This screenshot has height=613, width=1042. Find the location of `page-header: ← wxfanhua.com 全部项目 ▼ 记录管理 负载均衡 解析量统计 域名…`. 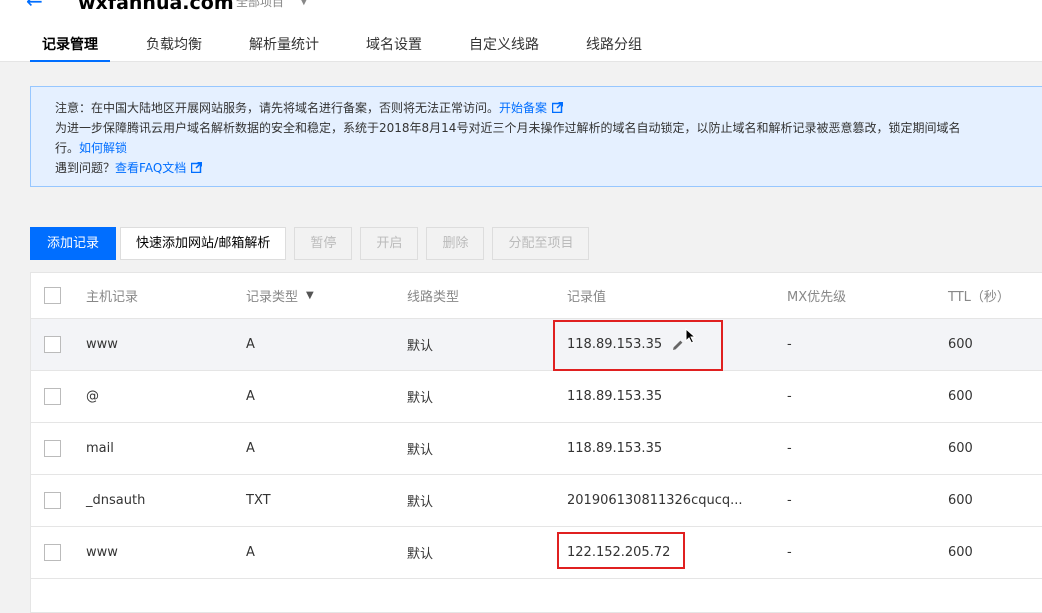

page-header: ← wxfanhua.com 全部项目 ▼ 记录管理 负载均衡 解析量统计 域名… is located at coordinates (521, 31).